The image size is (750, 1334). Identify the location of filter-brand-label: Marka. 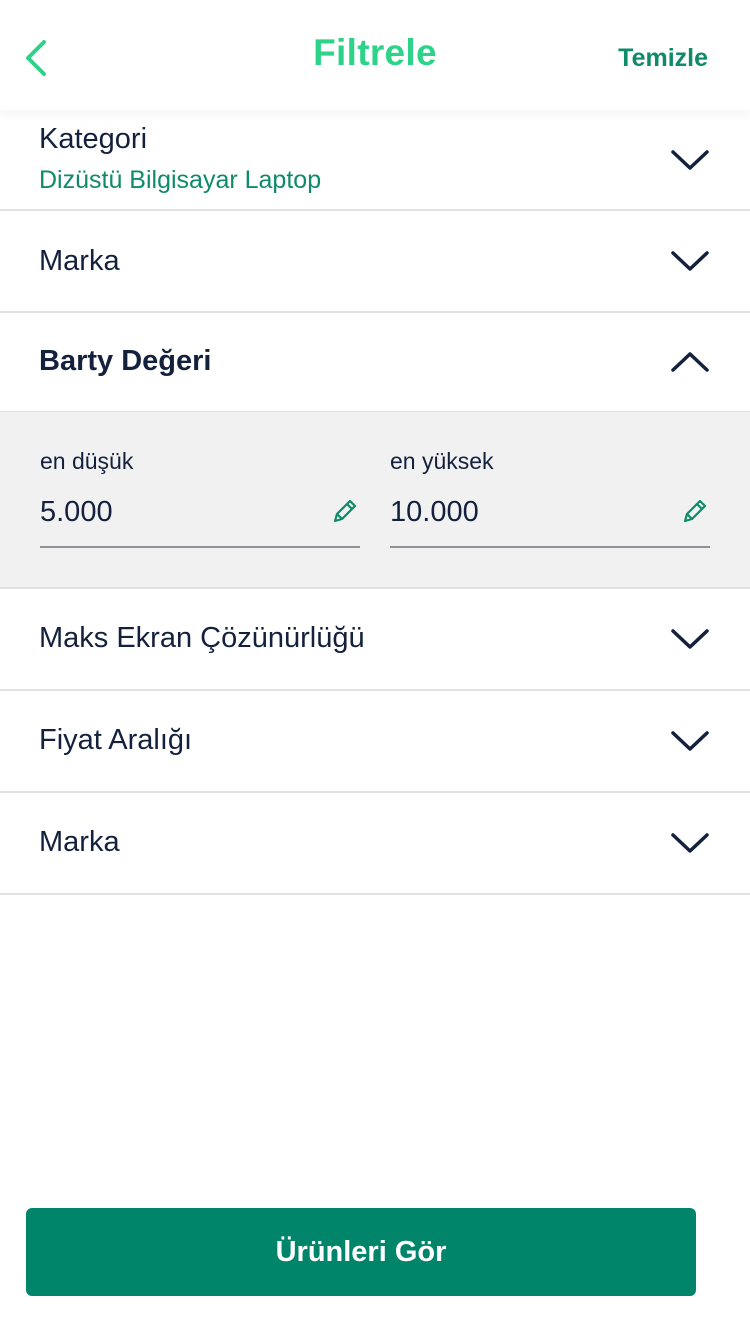
(79, 261).